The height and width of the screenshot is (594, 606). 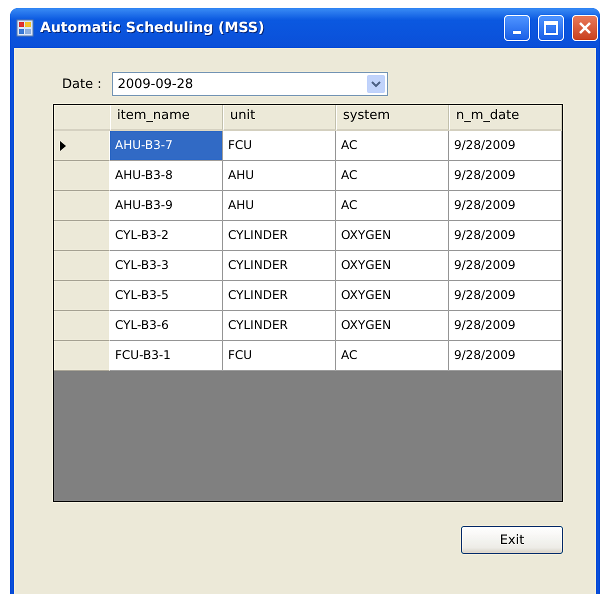 What do you see at coordinates (166, 176) in the screenshot?
I see `table-cell: AHU-B3-8` at bounding box center [166, 176].